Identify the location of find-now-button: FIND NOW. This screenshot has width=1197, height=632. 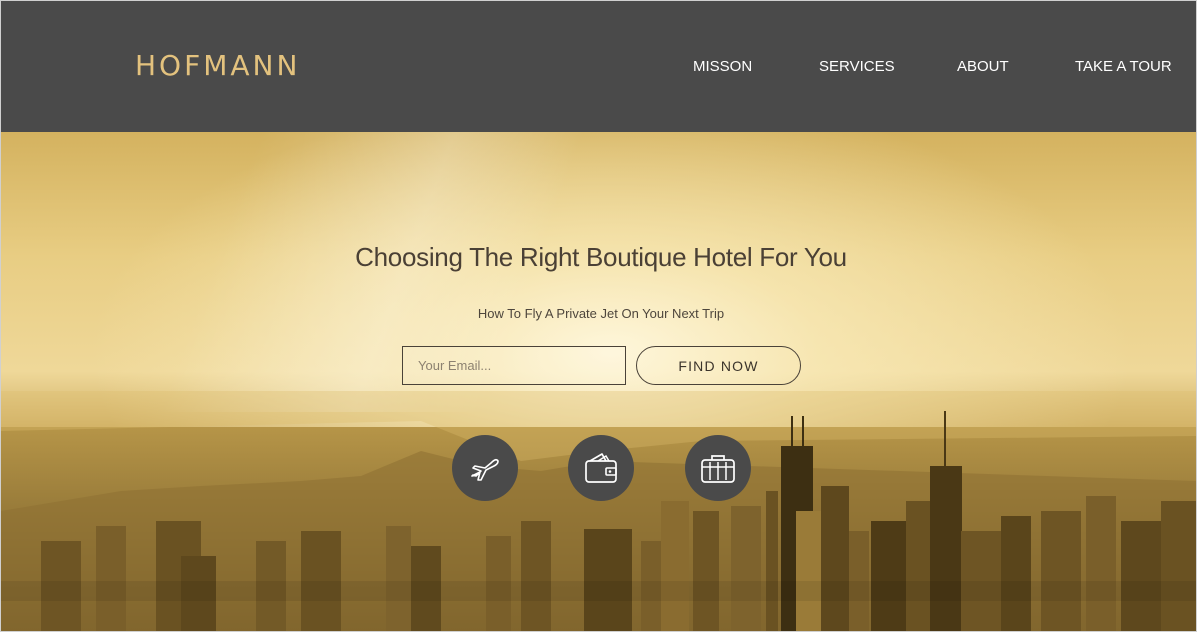
(718, 365).